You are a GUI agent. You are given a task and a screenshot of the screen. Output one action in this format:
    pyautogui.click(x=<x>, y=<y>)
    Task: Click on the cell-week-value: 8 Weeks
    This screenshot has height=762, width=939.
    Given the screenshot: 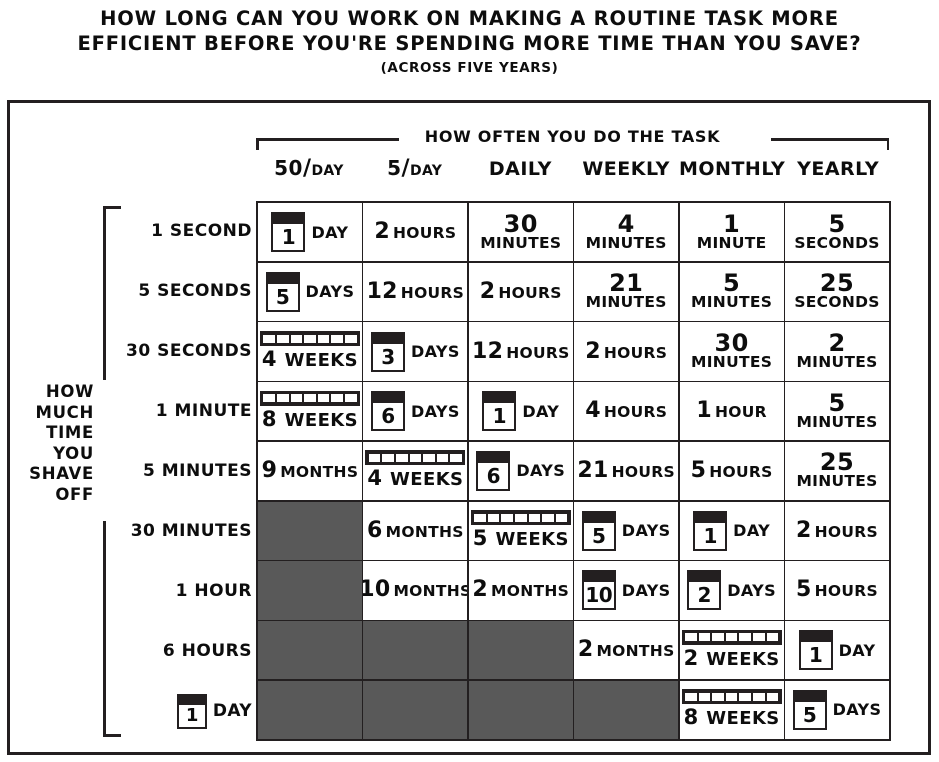 What is the action you would take?
    pyautogui.click(x=731, y=709)
    